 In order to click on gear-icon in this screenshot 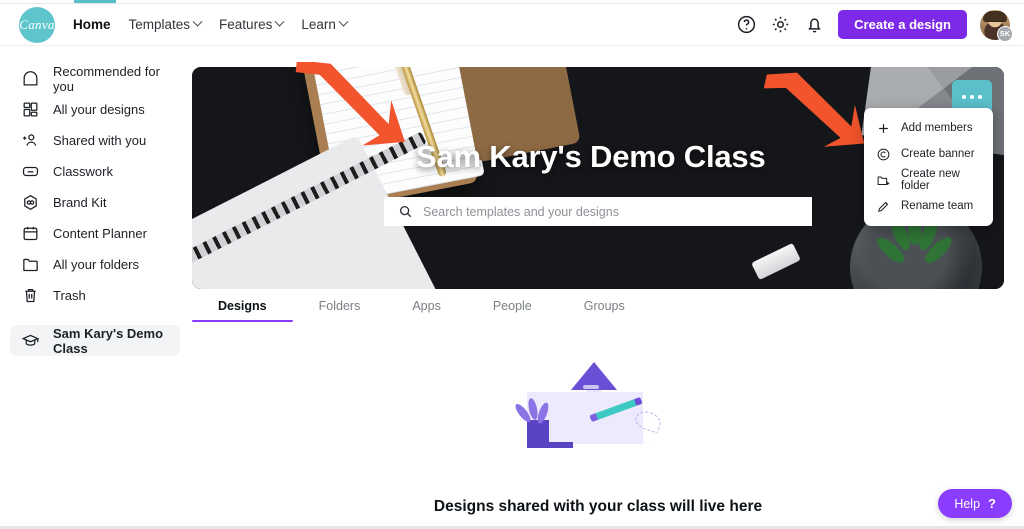, I will do `click(780, 24)`.